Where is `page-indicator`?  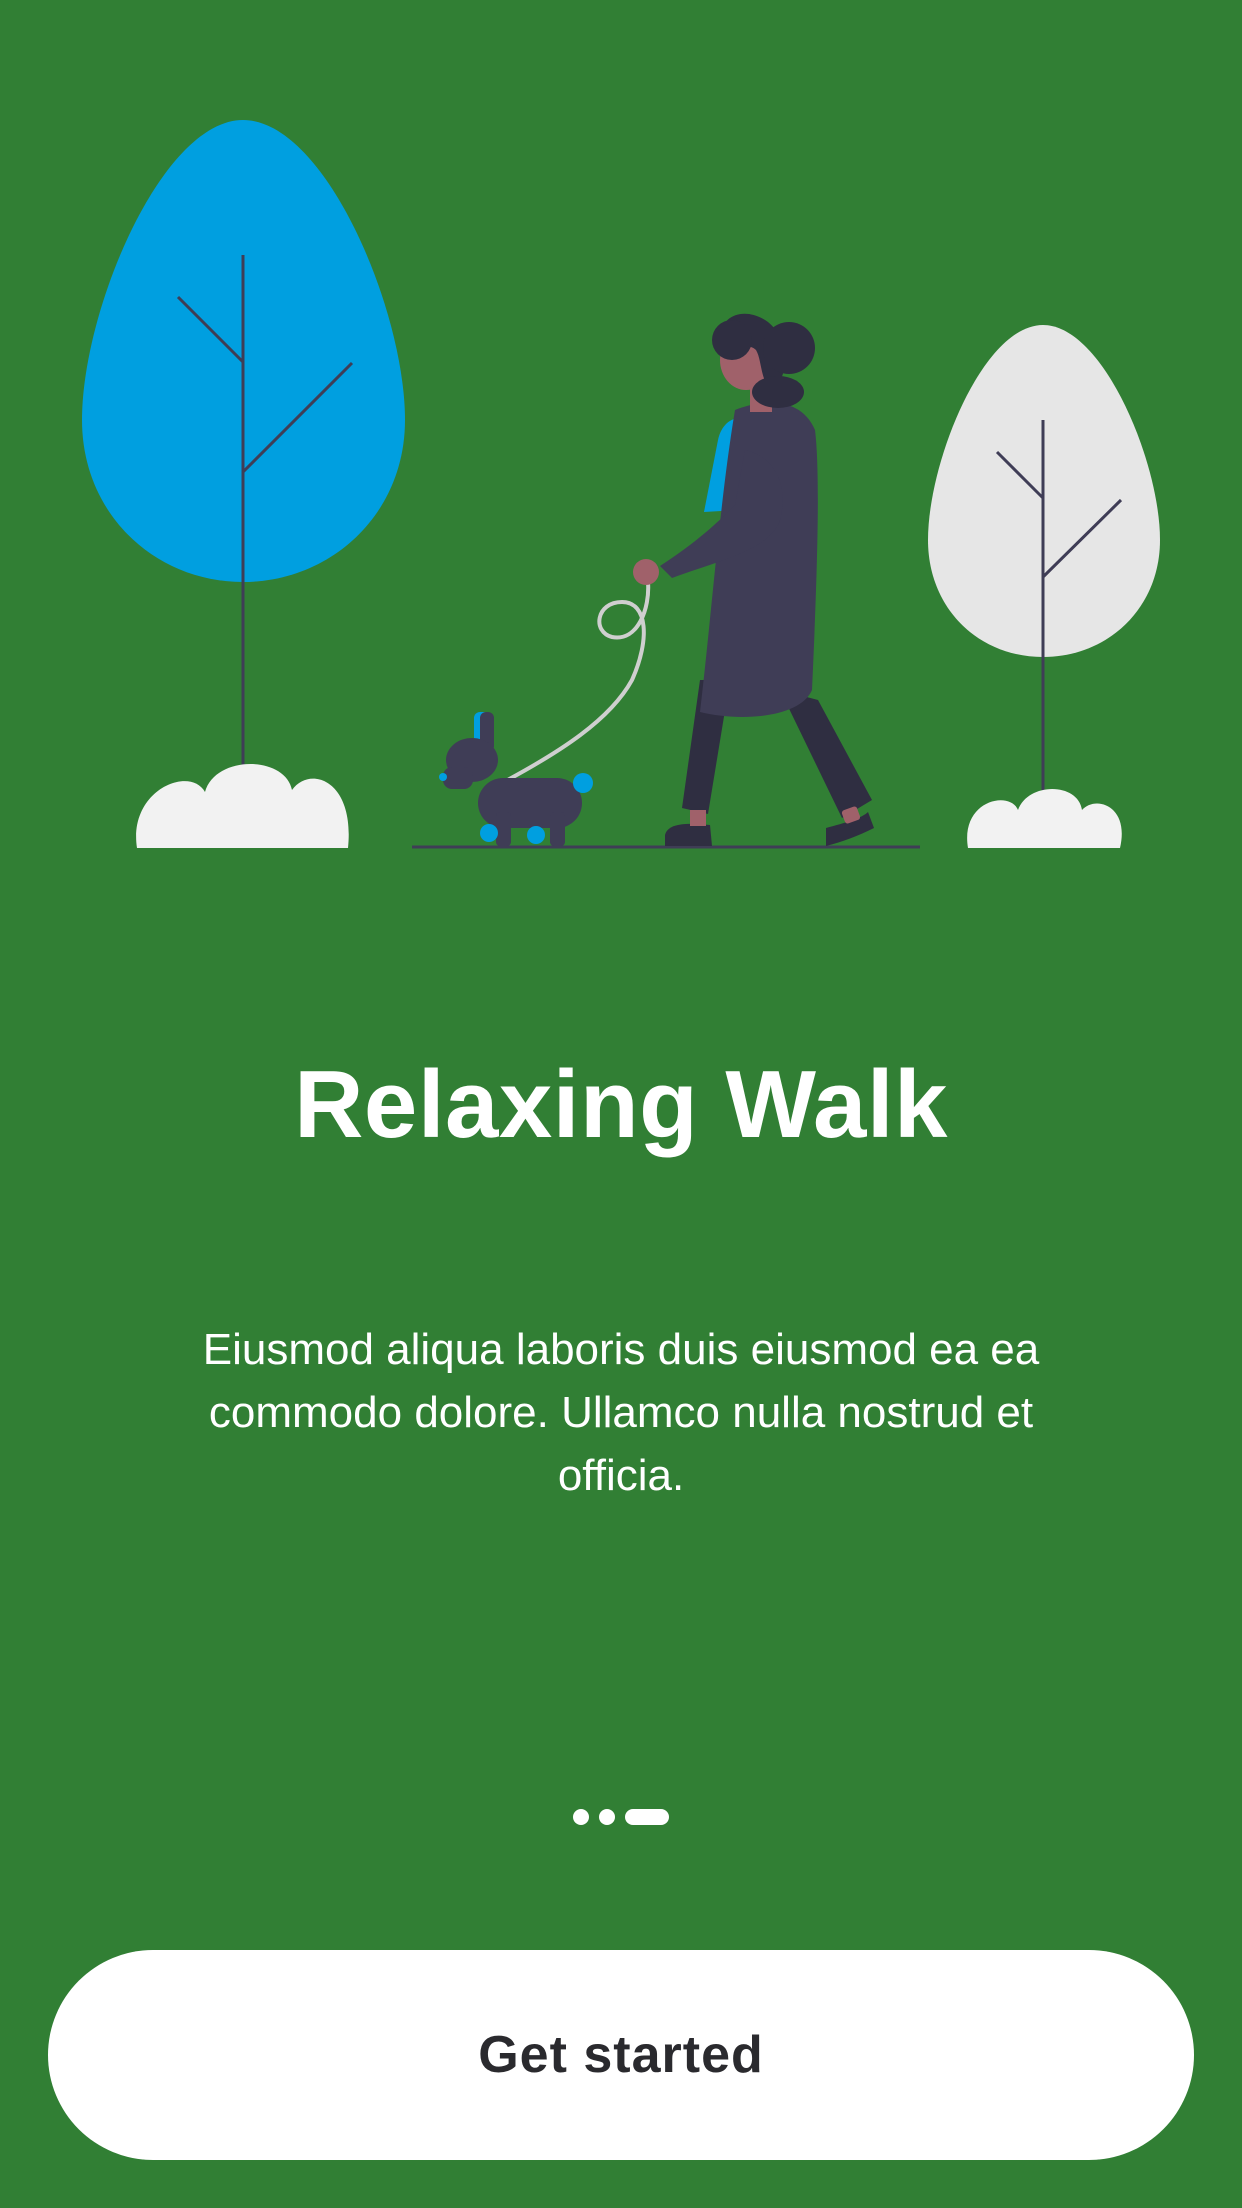
page-indicator is located at coordinates (621, 1817).